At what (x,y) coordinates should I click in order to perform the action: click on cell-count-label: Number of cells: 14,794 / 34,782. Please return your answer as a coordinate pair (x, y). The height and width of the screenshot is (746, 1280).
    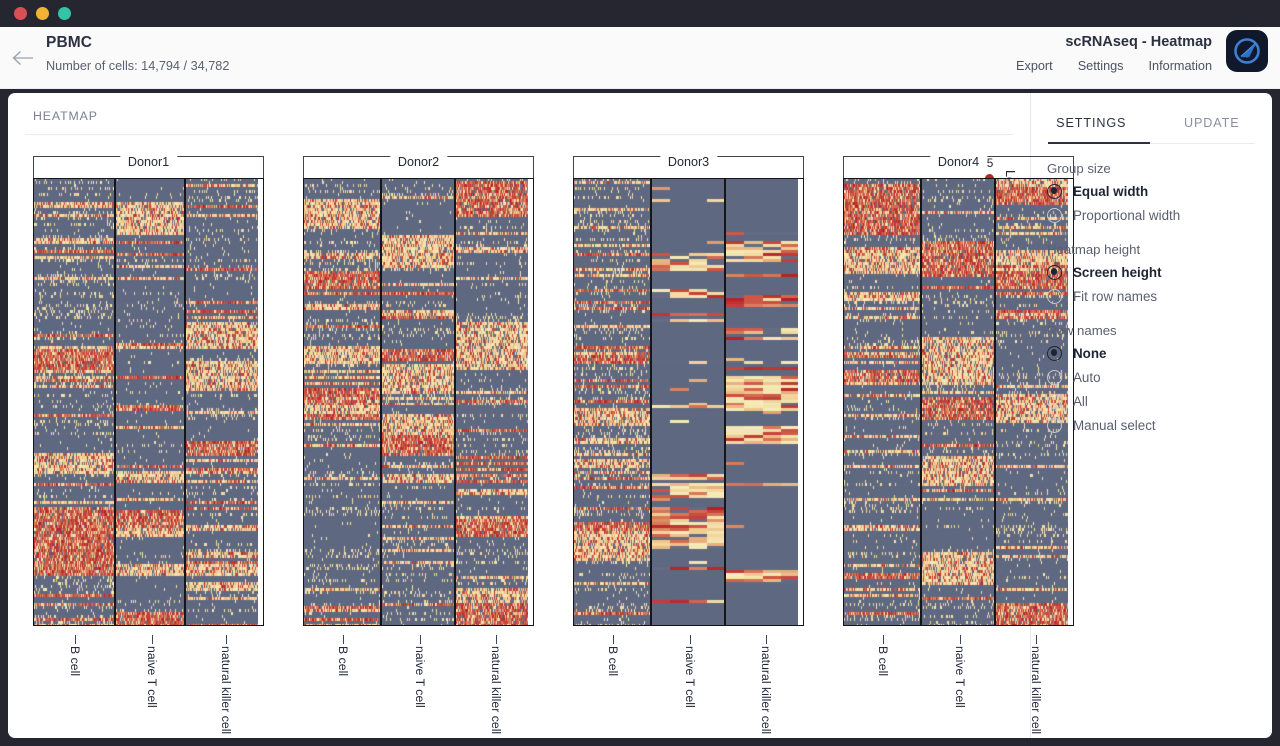
    Looking at the image, I should click on (138, 66).